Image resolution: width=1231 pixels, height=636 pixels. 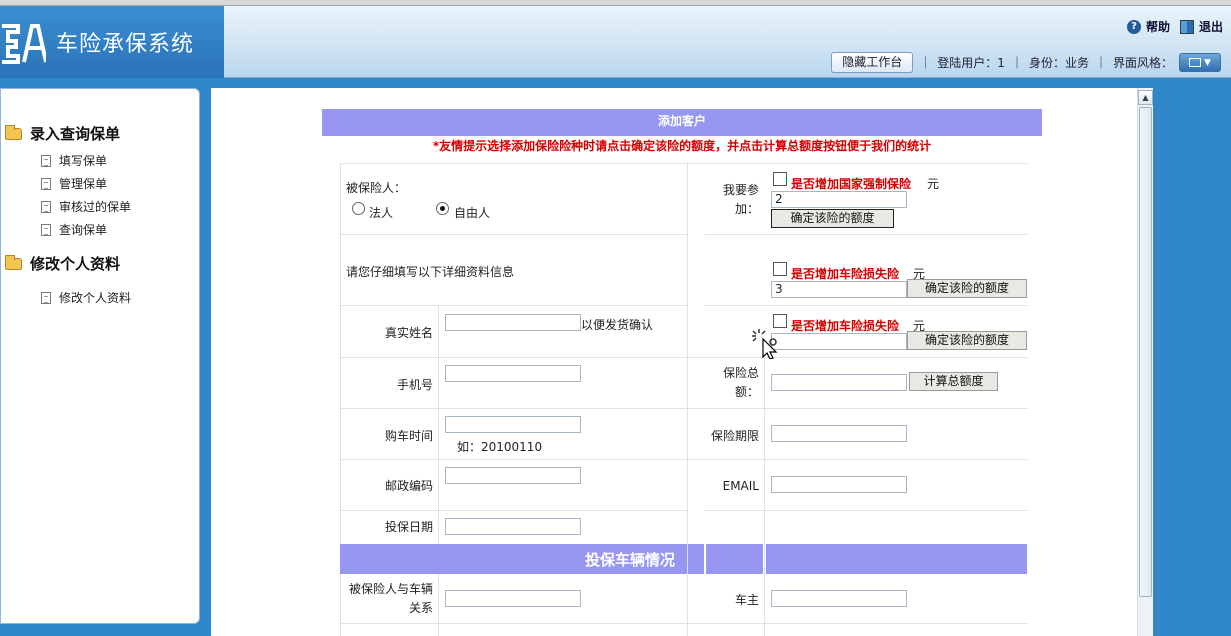 I want to click on purchase-time-example: 如：20100110, so click(x=500, y=447).